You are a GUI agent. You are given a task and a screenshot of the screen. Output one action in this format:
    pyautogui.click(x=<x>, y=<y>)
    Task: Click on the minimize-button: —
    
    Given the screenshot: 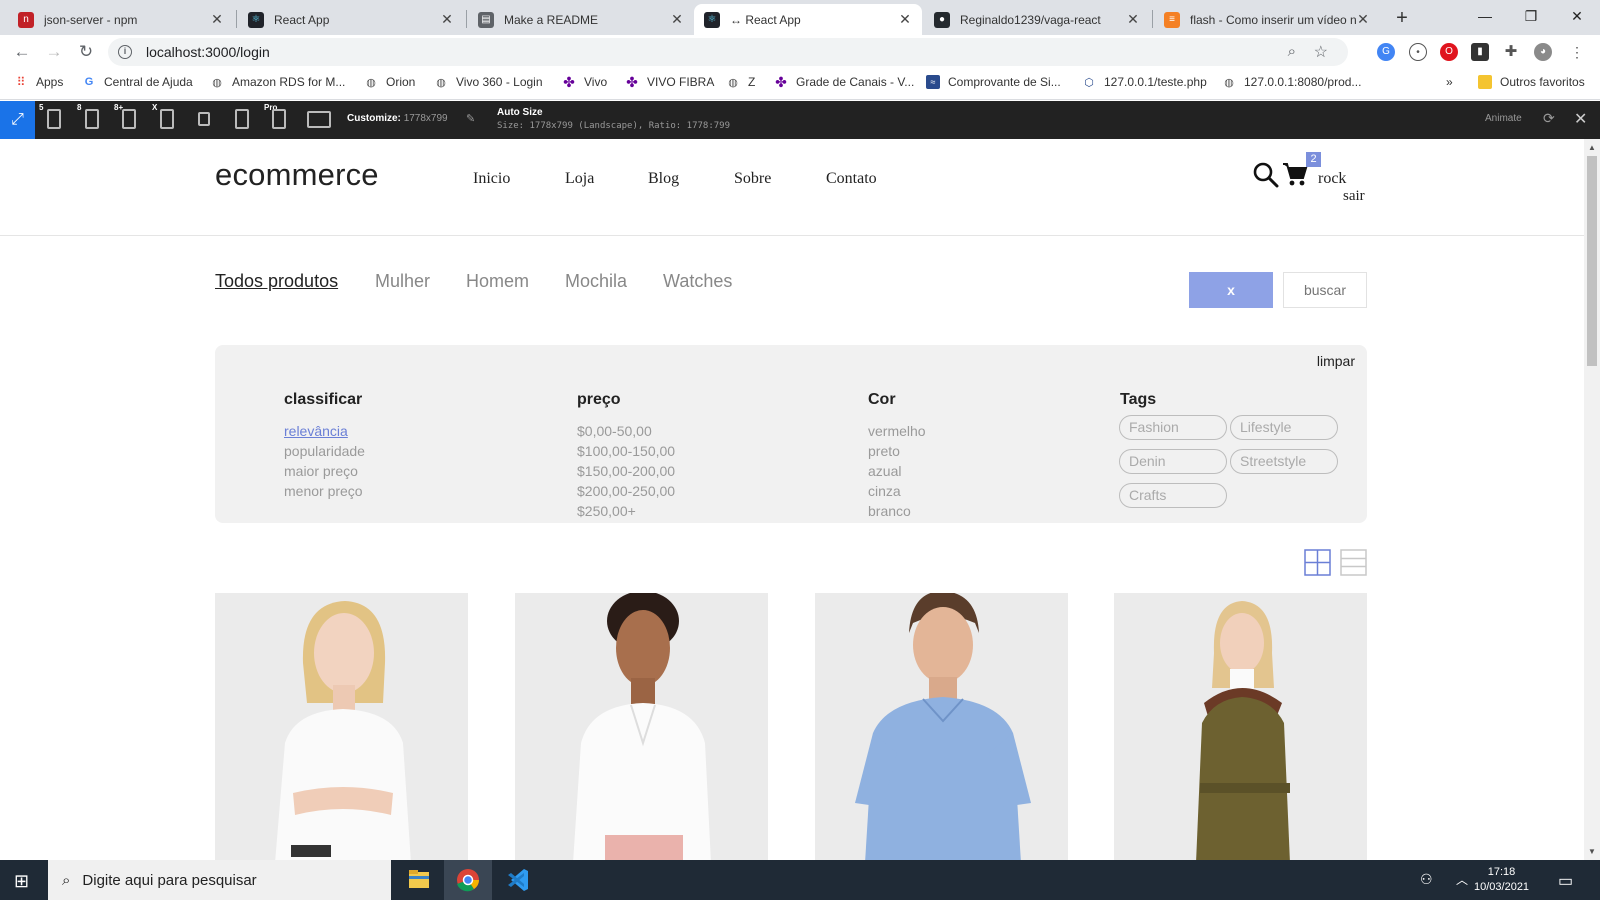 What is the action you would take?
    pyautogui.click(x=1485, y=16)
    